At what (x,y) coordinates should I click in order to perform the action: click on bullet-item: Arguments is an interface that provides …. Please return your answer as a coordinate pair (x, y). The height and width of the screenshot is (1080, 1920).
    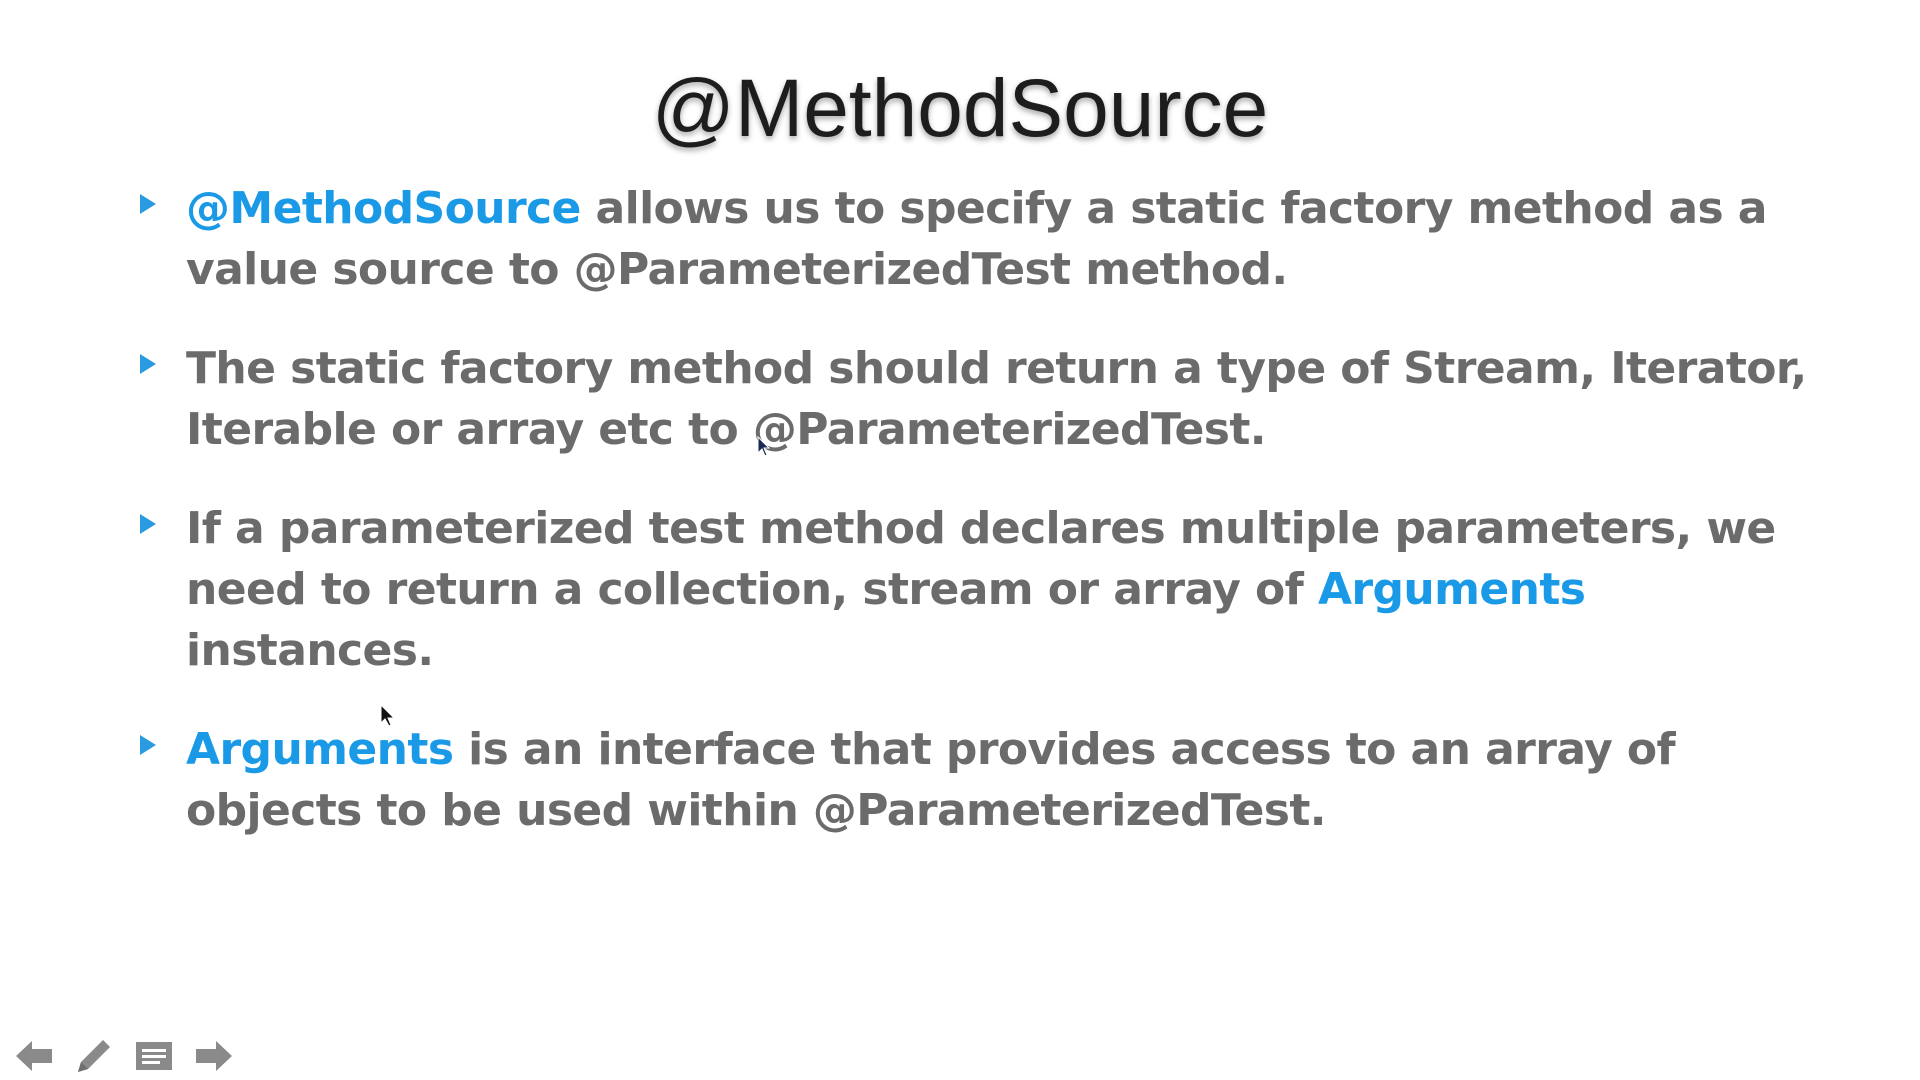
    Looking at the image, I should click on (984, 780).